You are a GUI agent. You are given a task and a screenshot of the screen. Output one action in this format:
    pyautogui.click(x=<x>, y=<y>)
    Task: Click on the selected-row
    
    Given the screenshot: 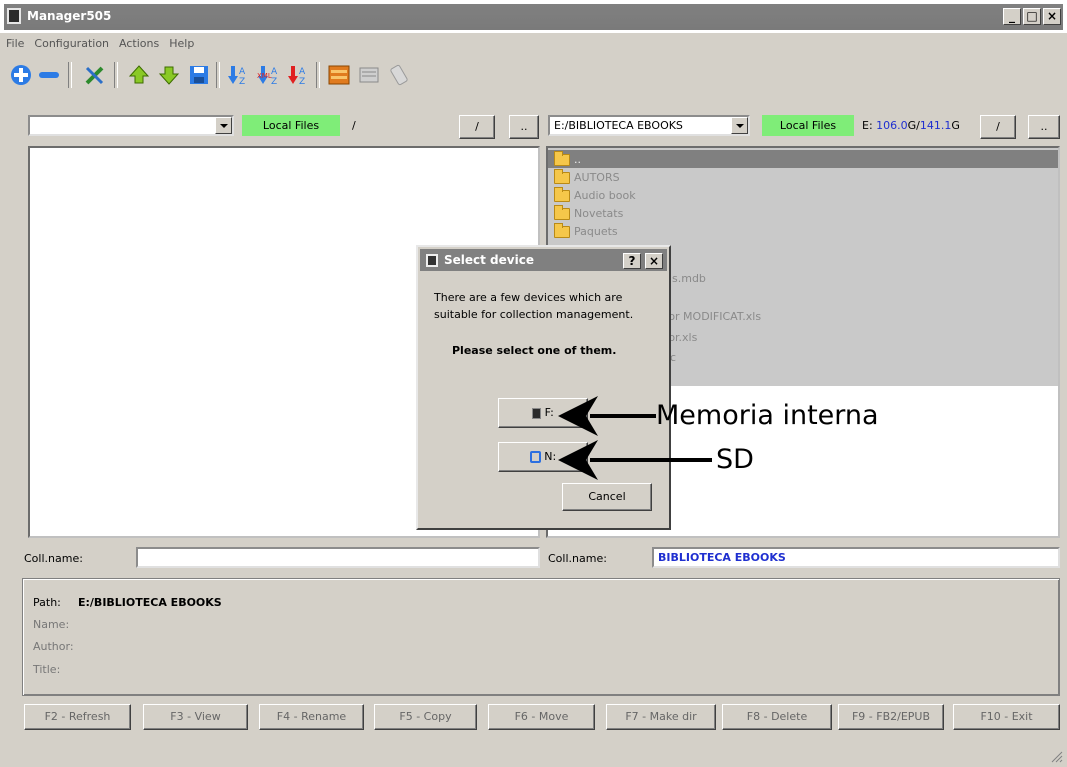 What is the action you would take?
    pyautogui.click(x=803, y=159)
    